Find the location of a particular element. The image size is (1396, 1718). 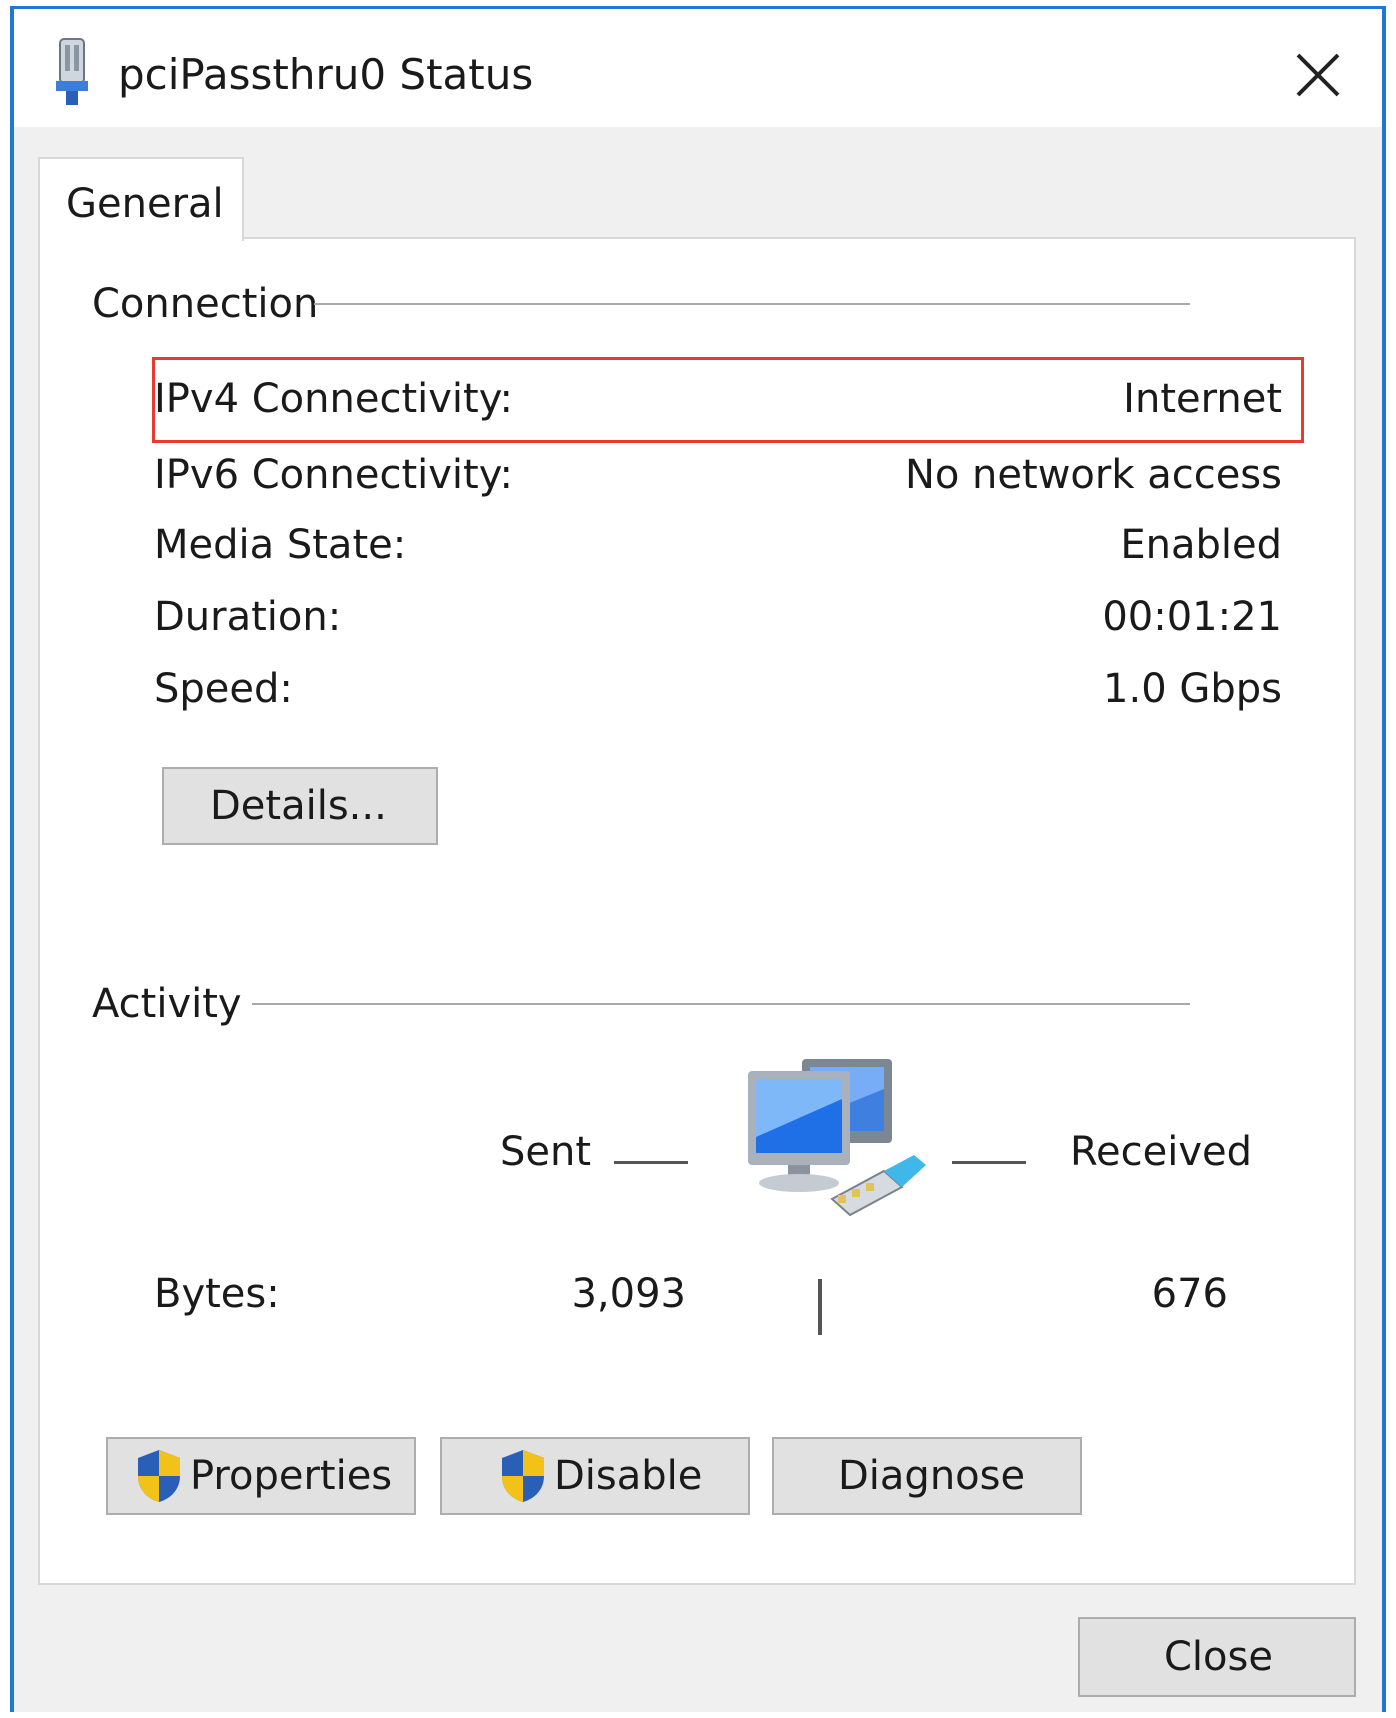

duration-value: 00:01:21 is located at coordinates (1192, 617).